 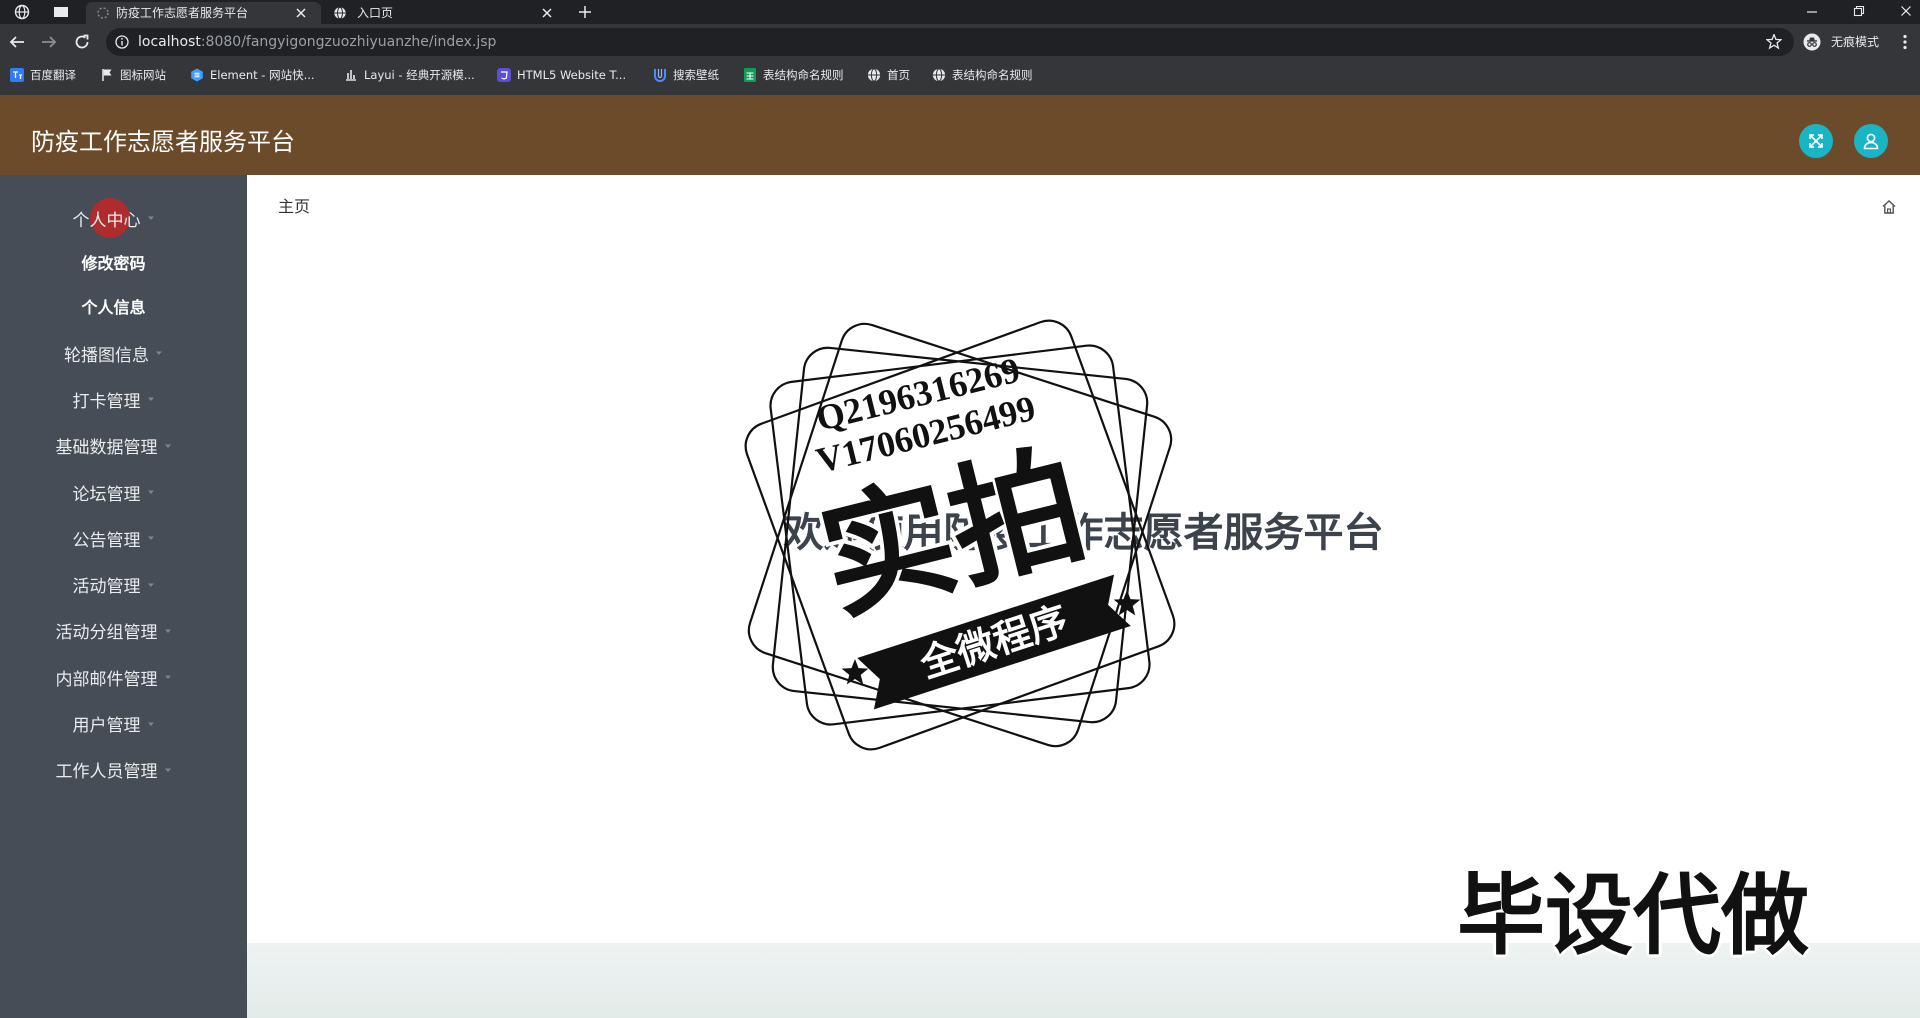 What do you see at coordinates (1774, 42) in the screenshot?
I see `star-icon` at bounding box center [1774, 42].